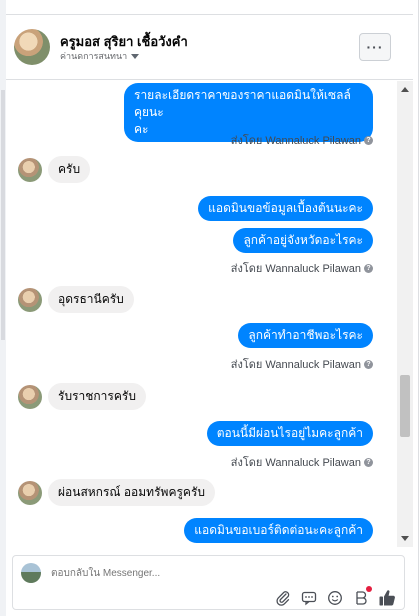  I want to click on message-text-line: ลูกค้าทำอาชีพอะไรคะ, so click(305, 335).